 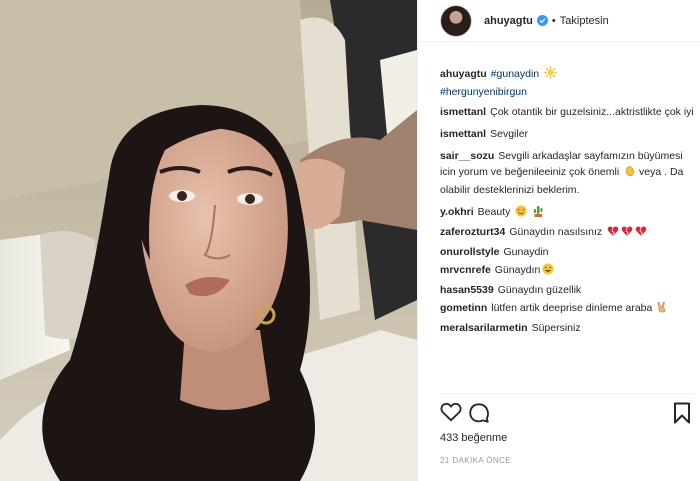 I want to click on list-item: y.okhri Beauty, so click(x=567, y=213).